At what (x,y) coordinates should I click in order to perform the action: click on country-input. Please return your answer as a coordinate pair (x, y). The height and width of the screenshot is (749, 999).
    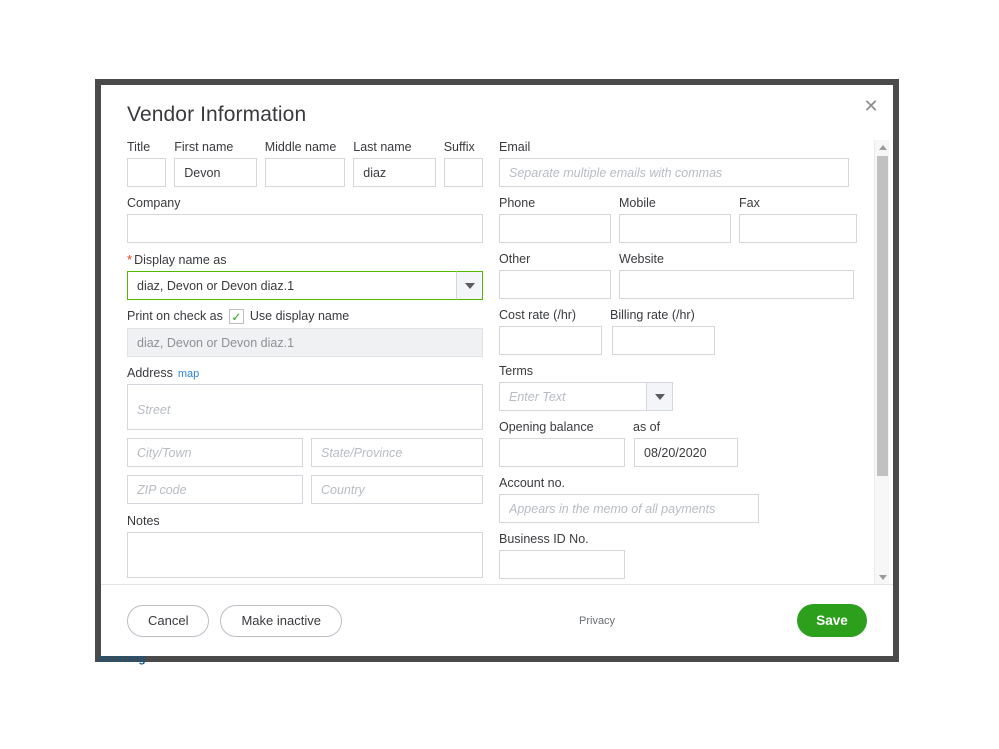
    Looking at the image, I should click on (397, 489).